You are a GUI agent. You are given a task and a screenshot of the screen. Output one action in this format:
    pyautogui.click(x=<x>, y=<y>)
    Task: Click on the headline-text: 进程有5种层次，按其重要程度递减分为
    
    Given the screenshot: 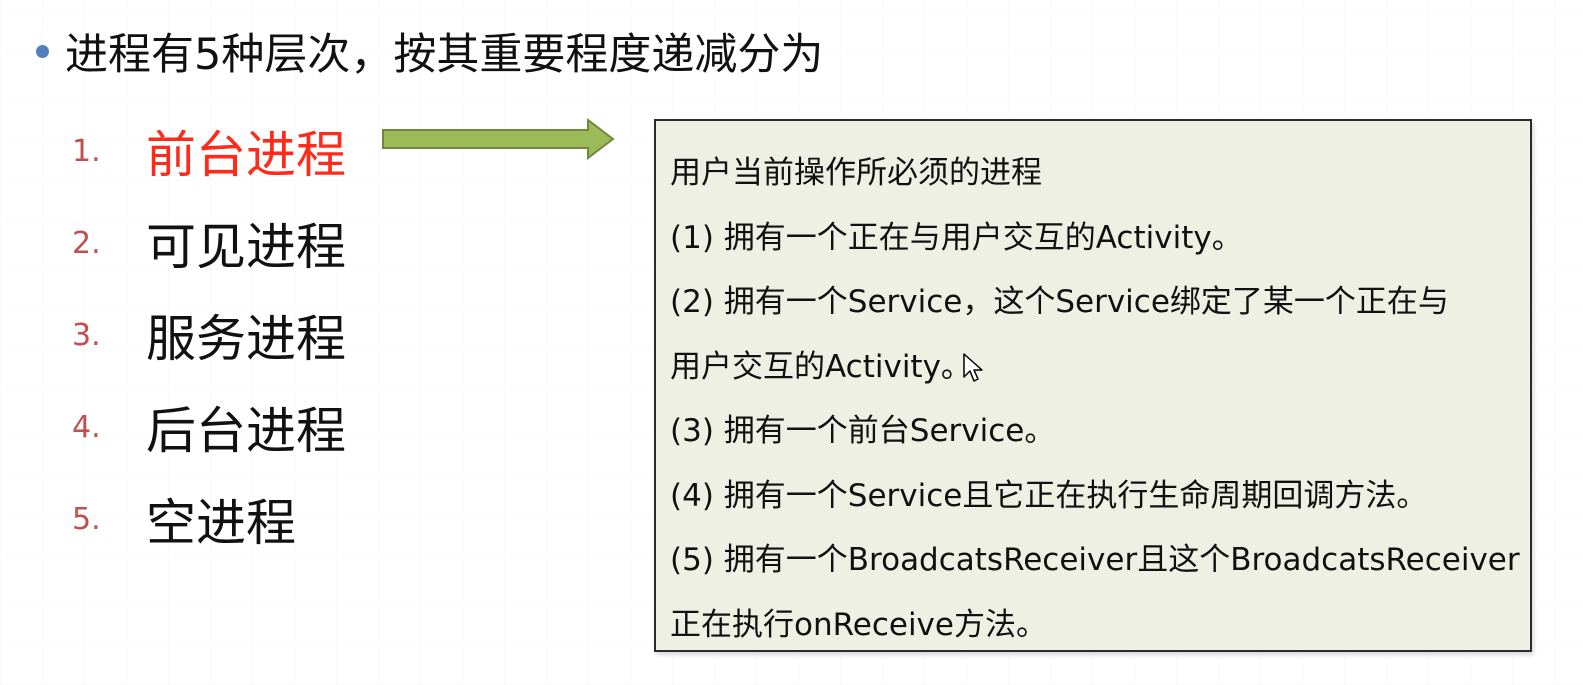 What is the action you would take?
    pyautogui.click(x=444, y=55)
    